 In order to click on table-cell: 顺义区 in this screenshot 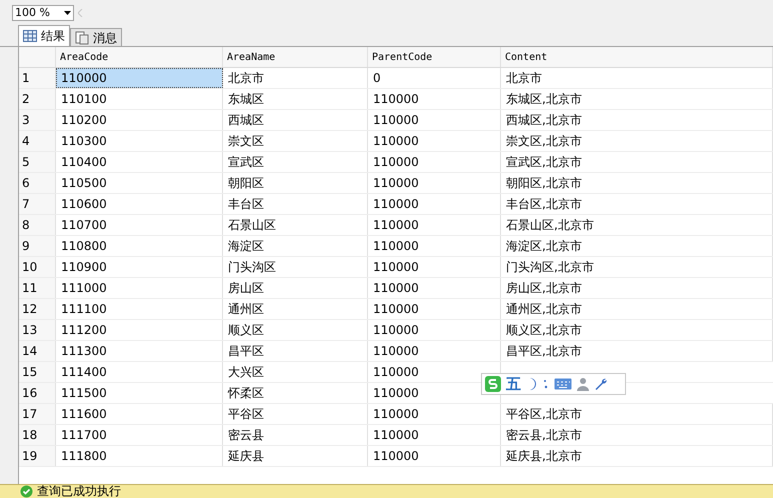, I will do `click(295, 330)`.